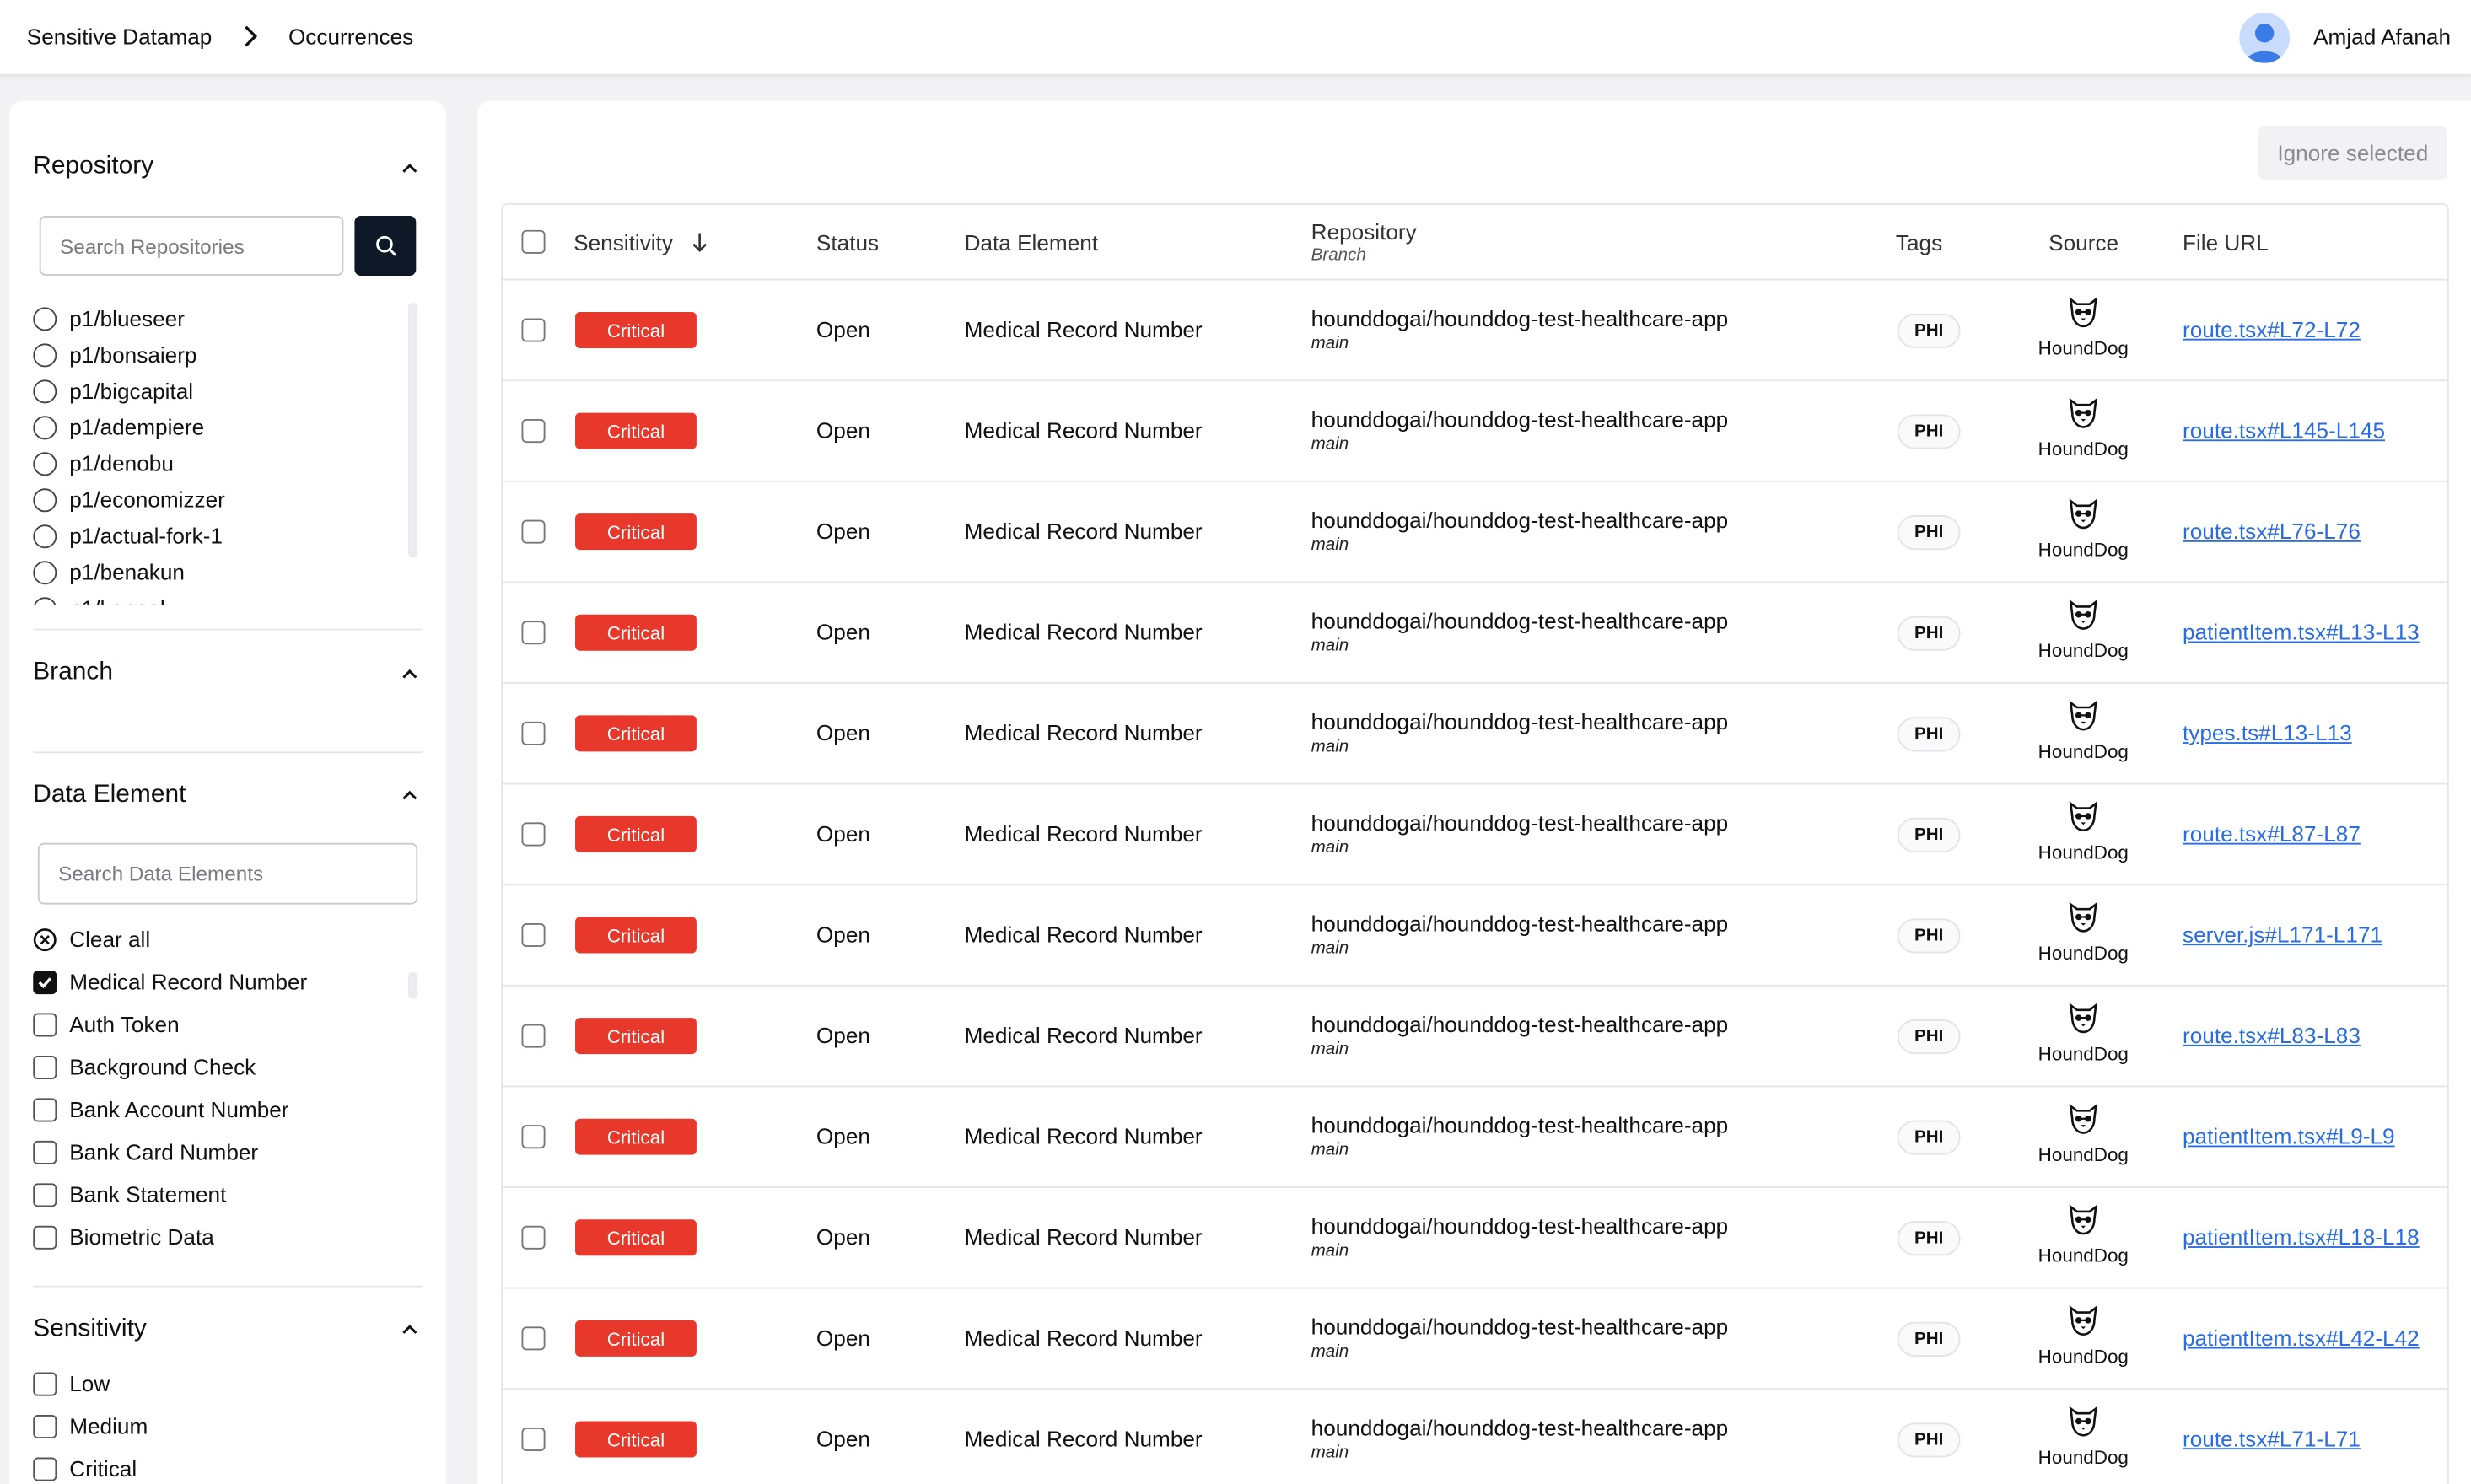 Image resolution: width=2471 pixels, height=1484 pixels. Describe the element at coordinates (109, 572) in the screenshot. I see `repository-option: p1/benakun` at that location.